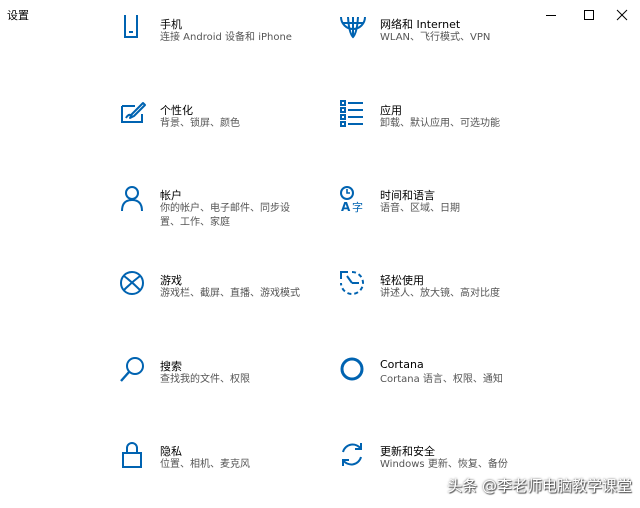  Describe the element at coordinates (205, 464) in the screenshot. I see `settings-item-desc: 位置、相机、麦克风` at that location.